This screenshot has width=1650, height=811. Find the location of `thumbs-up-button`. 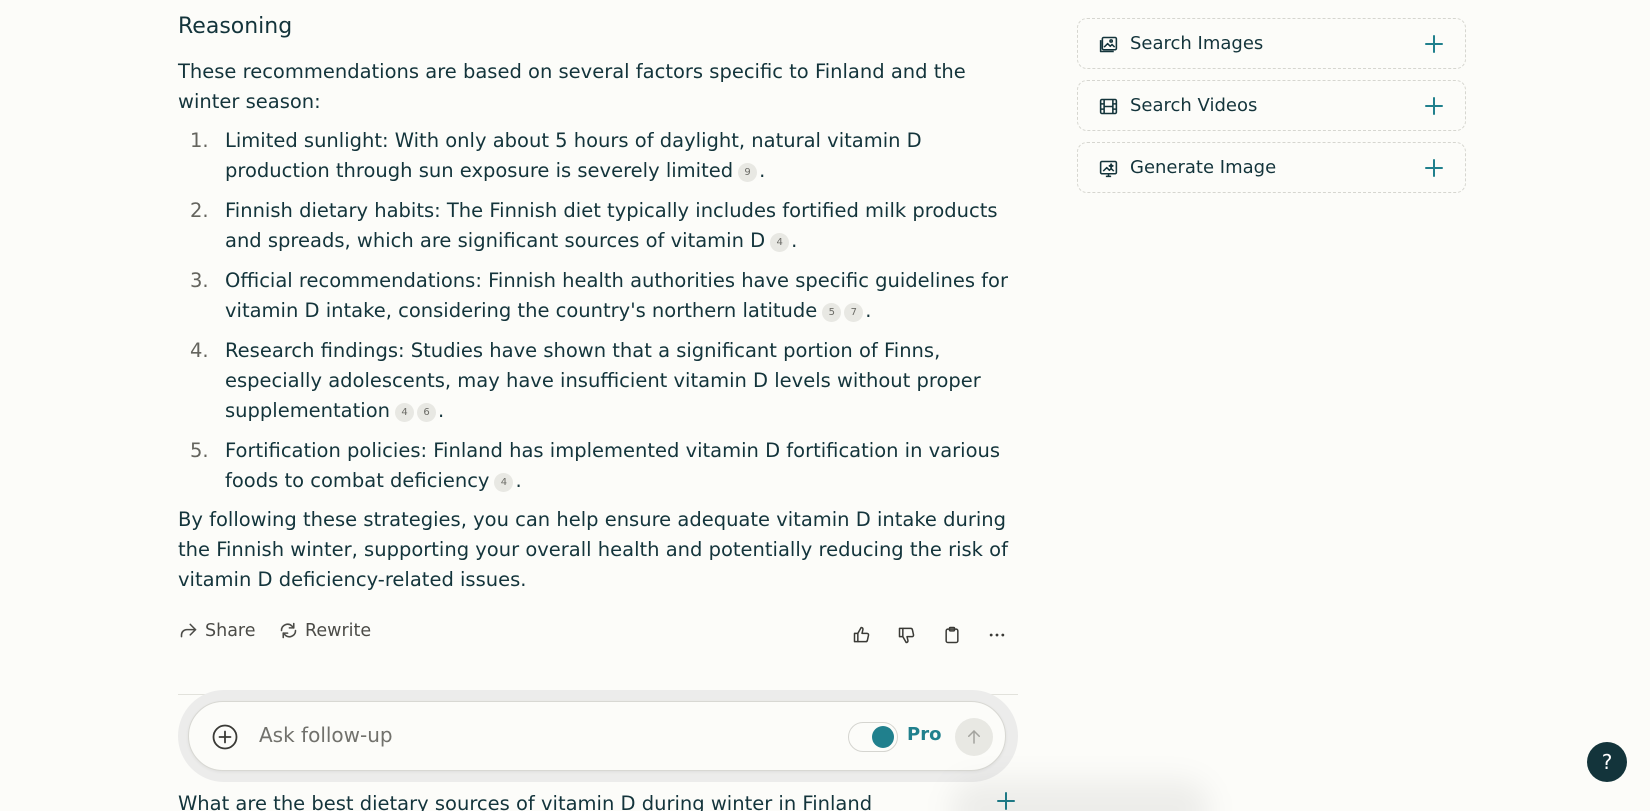

thumbs-up-button is located at coordinates (862, 635).